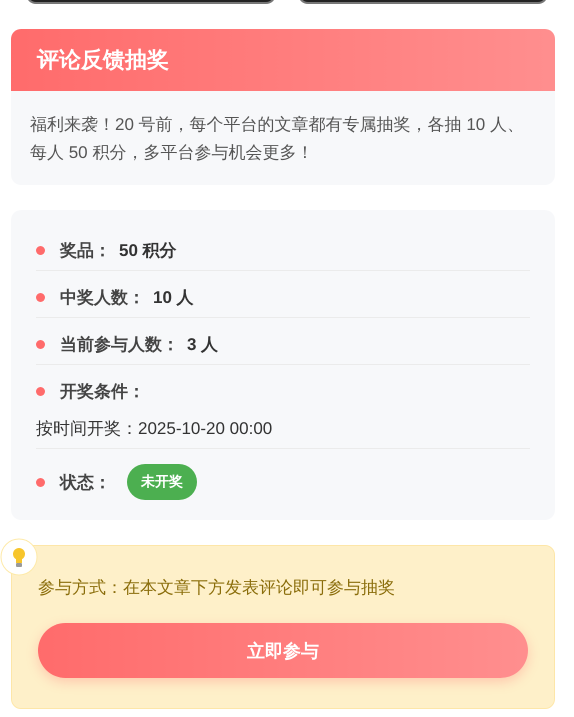  Describe the element at coordinates (277, 139) in the screenshot. I see `description: 福利来袭！20 号前，每个平台的文章都有专属抽奖，各抽 10 人、每人 50 积分，多平台参与机会更多！` at that location.